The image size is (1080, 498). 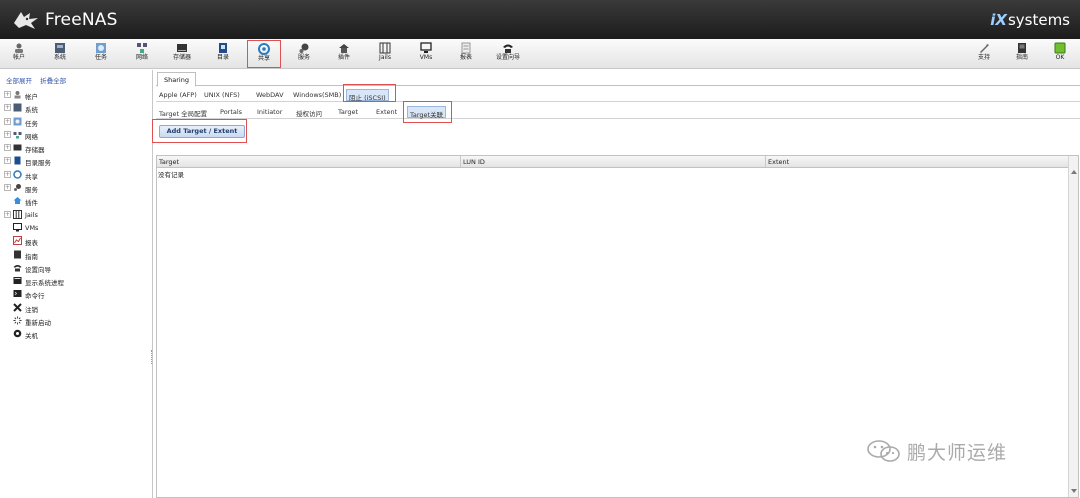 What do you see at coordinates (35, 296) in the screenshot?
I see `tree-item-label: 命令行` at bounding box center [35, 296].